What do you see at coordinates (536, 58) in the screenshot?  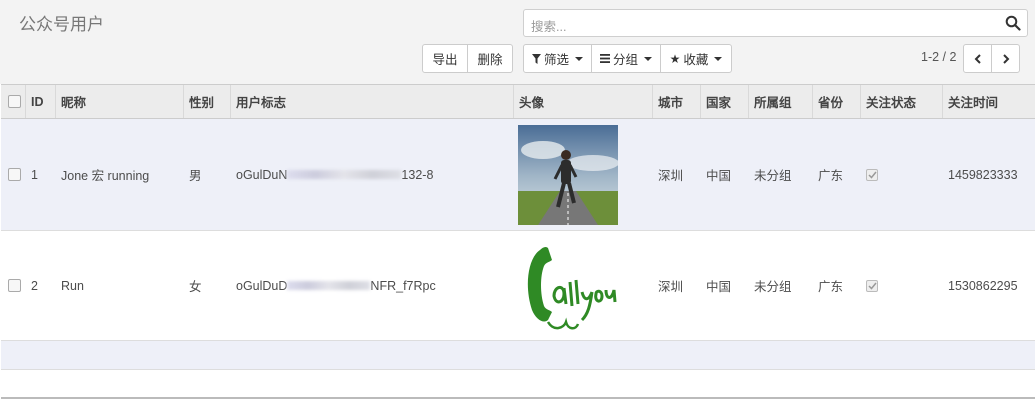 I see `filter-icon` at bounding box center [536, 58].